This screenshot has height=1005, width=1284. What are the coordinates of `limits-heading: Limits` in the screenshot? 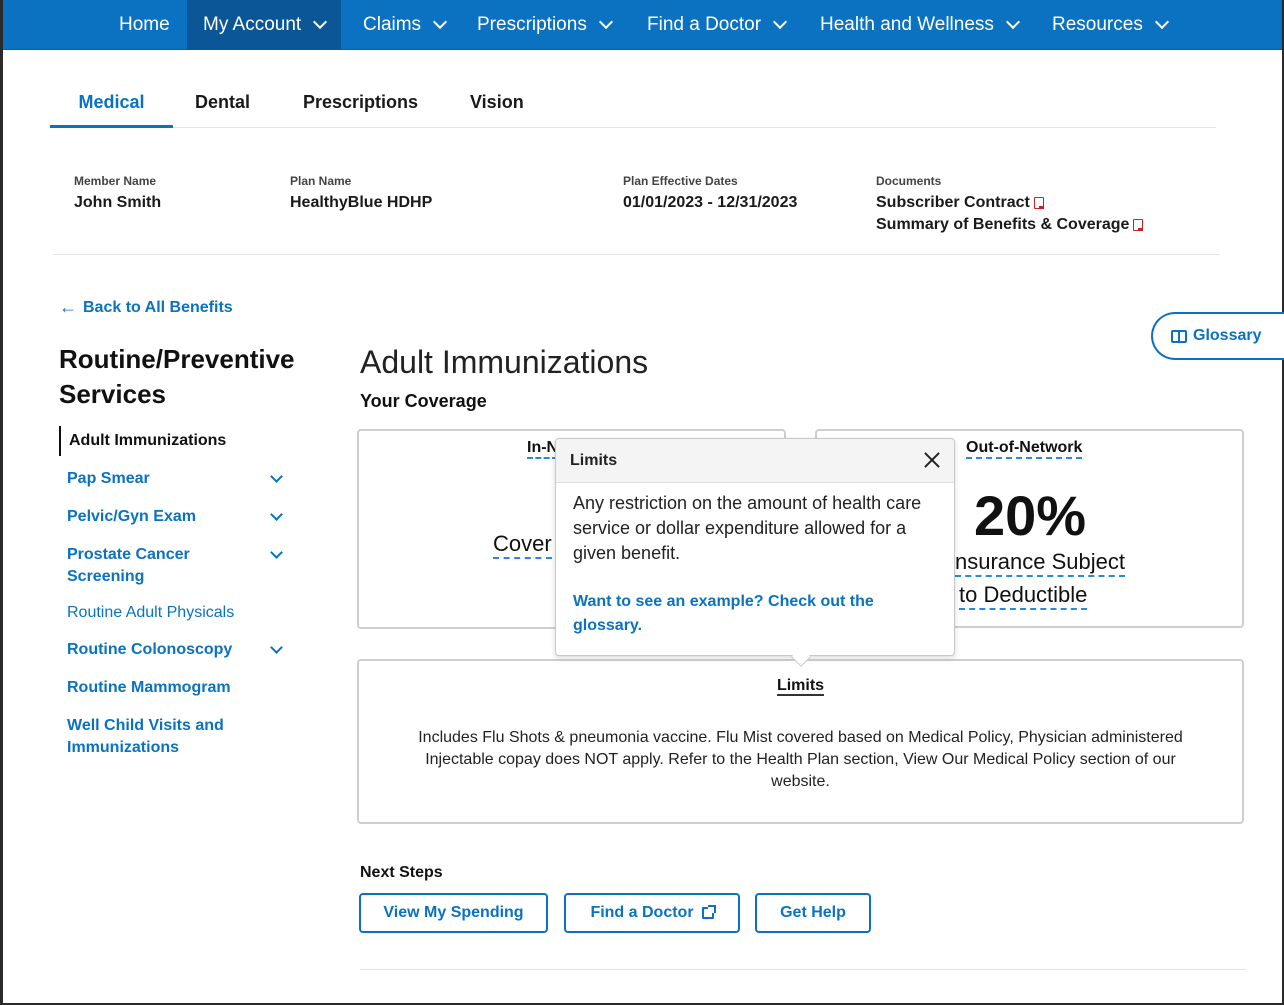 It's located at (800, 686).